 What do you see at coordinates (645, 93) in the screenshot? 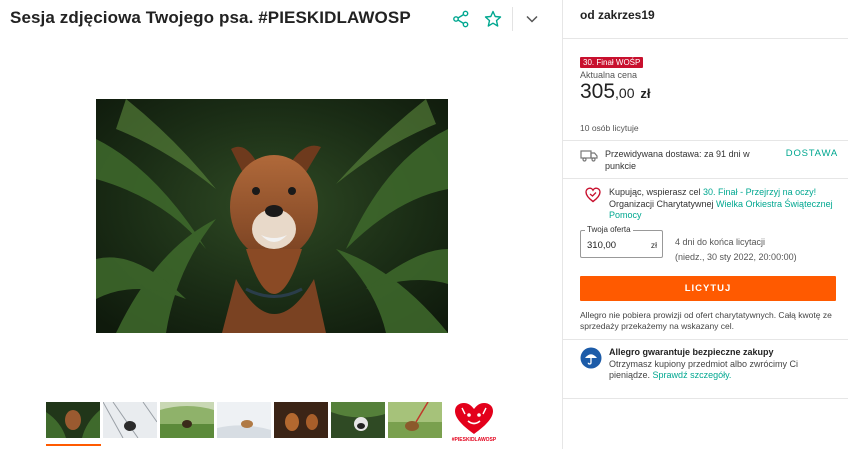
I see `price-currency: zł` at bounding box center [645, 93].